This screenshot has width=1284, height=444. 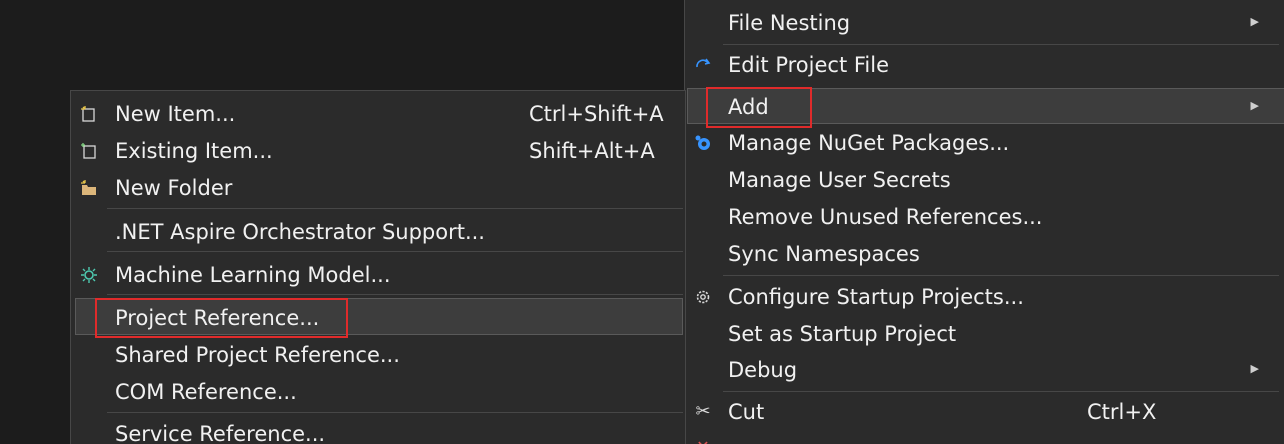 I want to click on add-highlight-box, so click(x=759, y=107).